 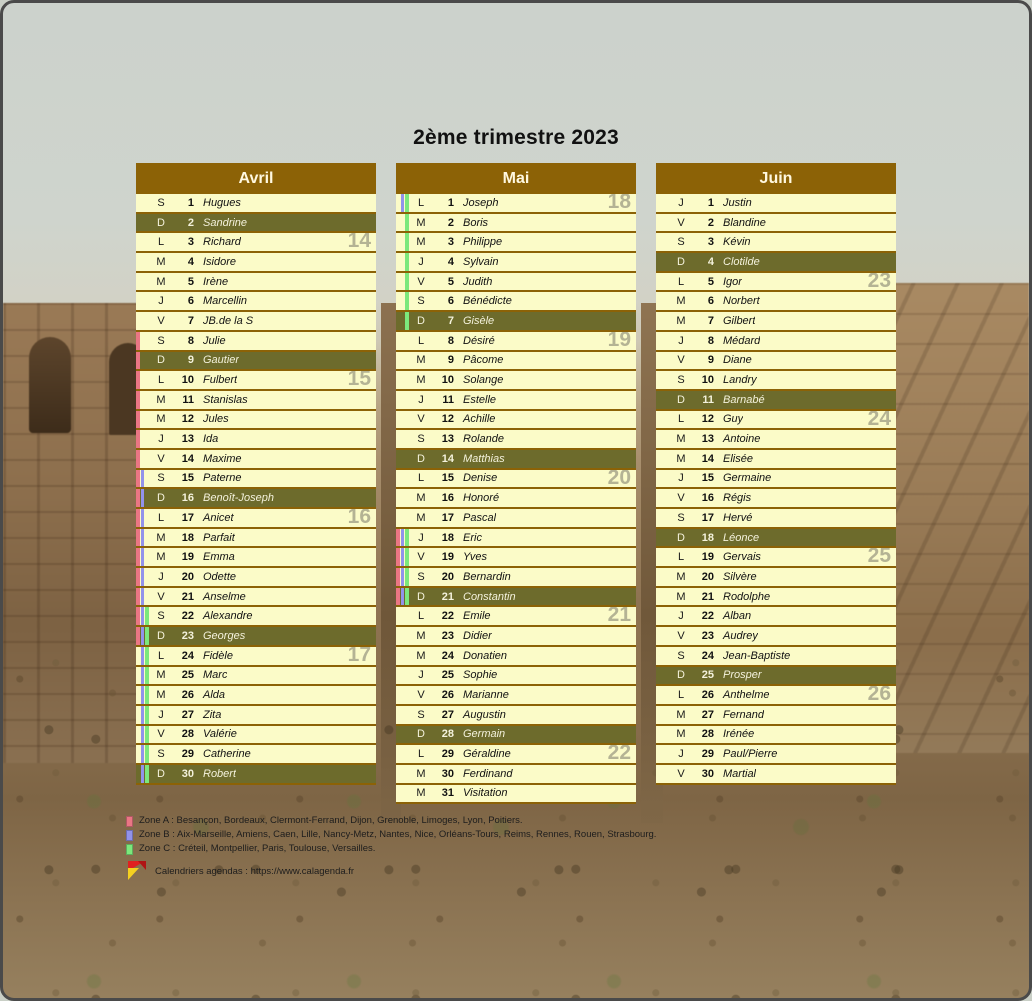 I want to click on day-row: J 29 Paul/Pierre, so click(x=776, y=755).